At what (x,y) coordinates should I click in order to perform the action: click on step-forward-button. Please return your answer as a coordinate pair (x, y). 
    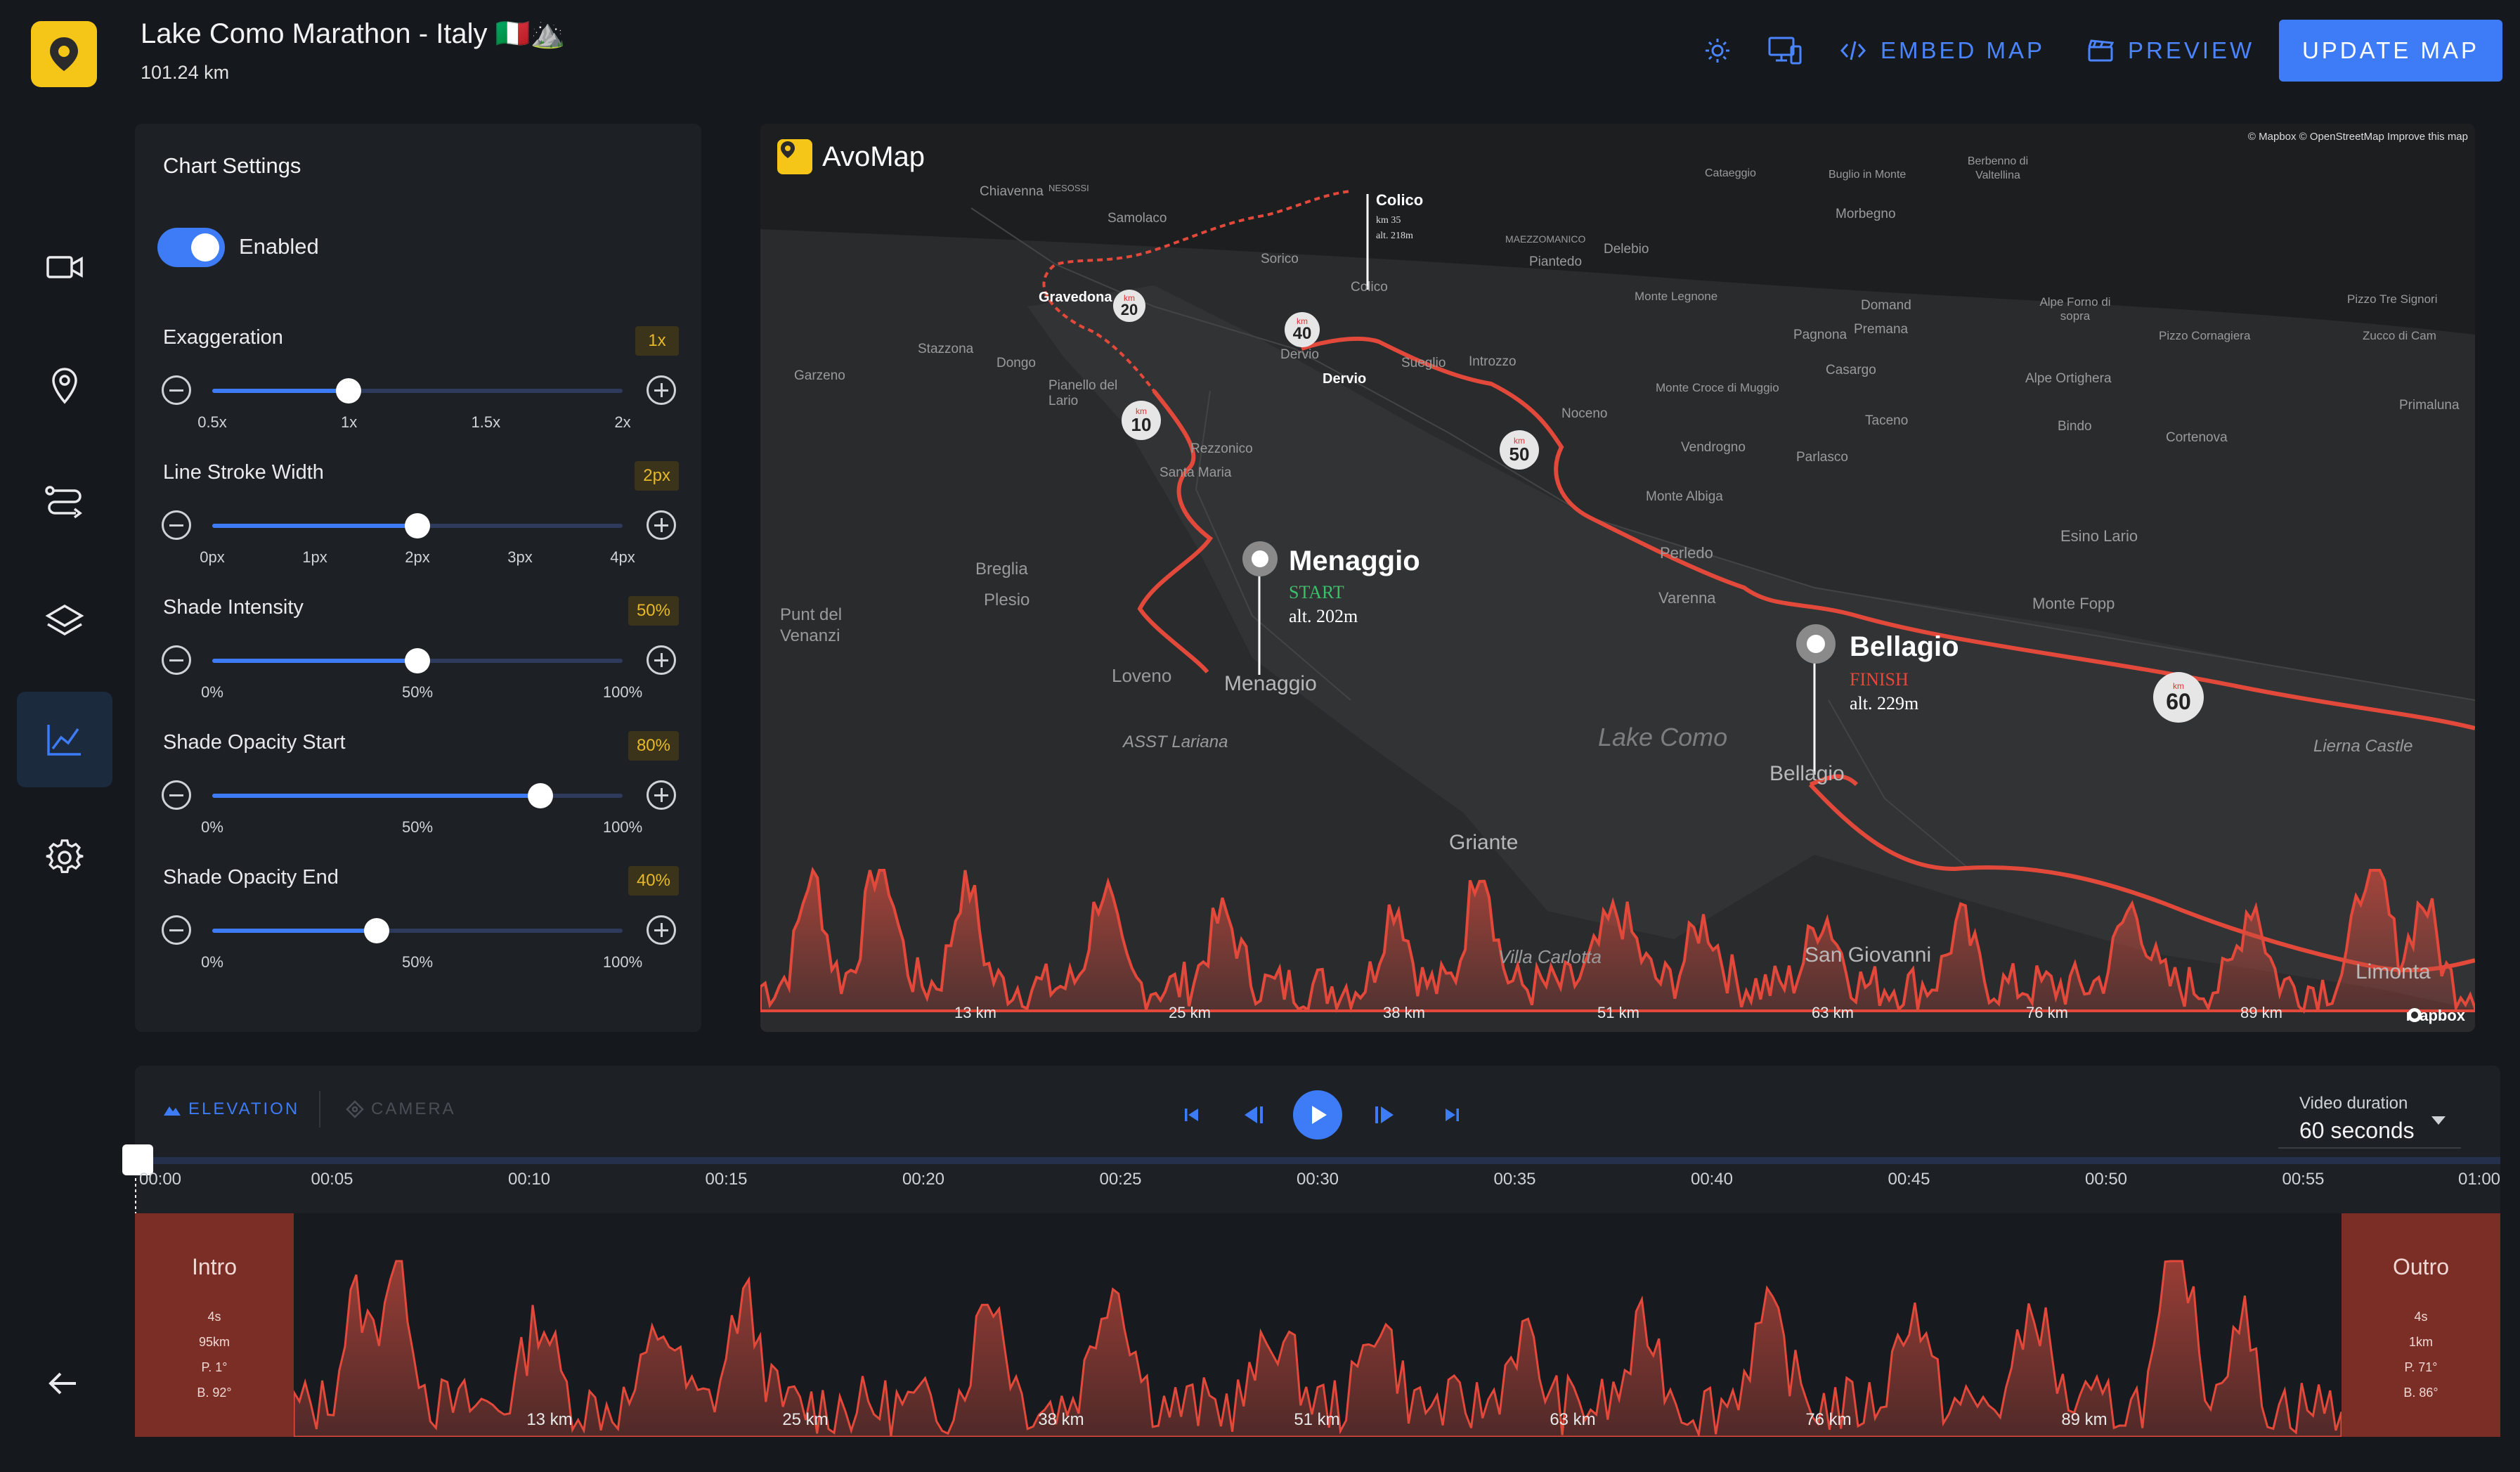
    Looking at the image, I should click on (1383, 1115).